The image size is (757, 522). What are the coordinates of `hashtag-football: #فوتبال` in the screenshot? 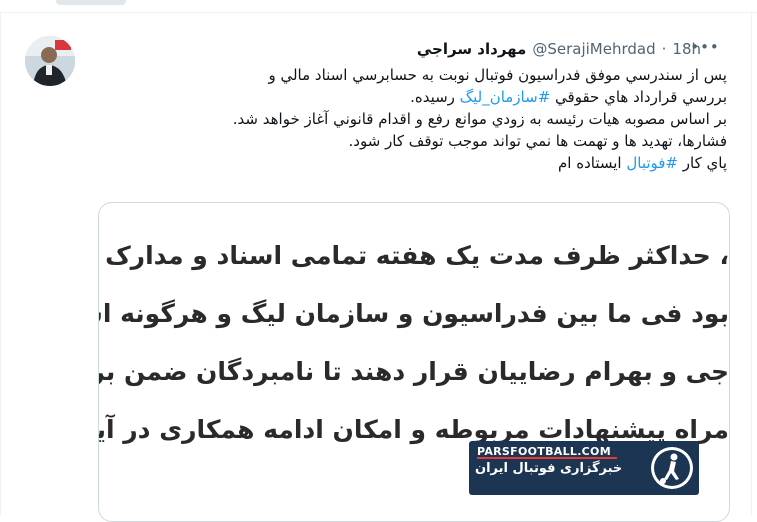 It's located at (652, 163).